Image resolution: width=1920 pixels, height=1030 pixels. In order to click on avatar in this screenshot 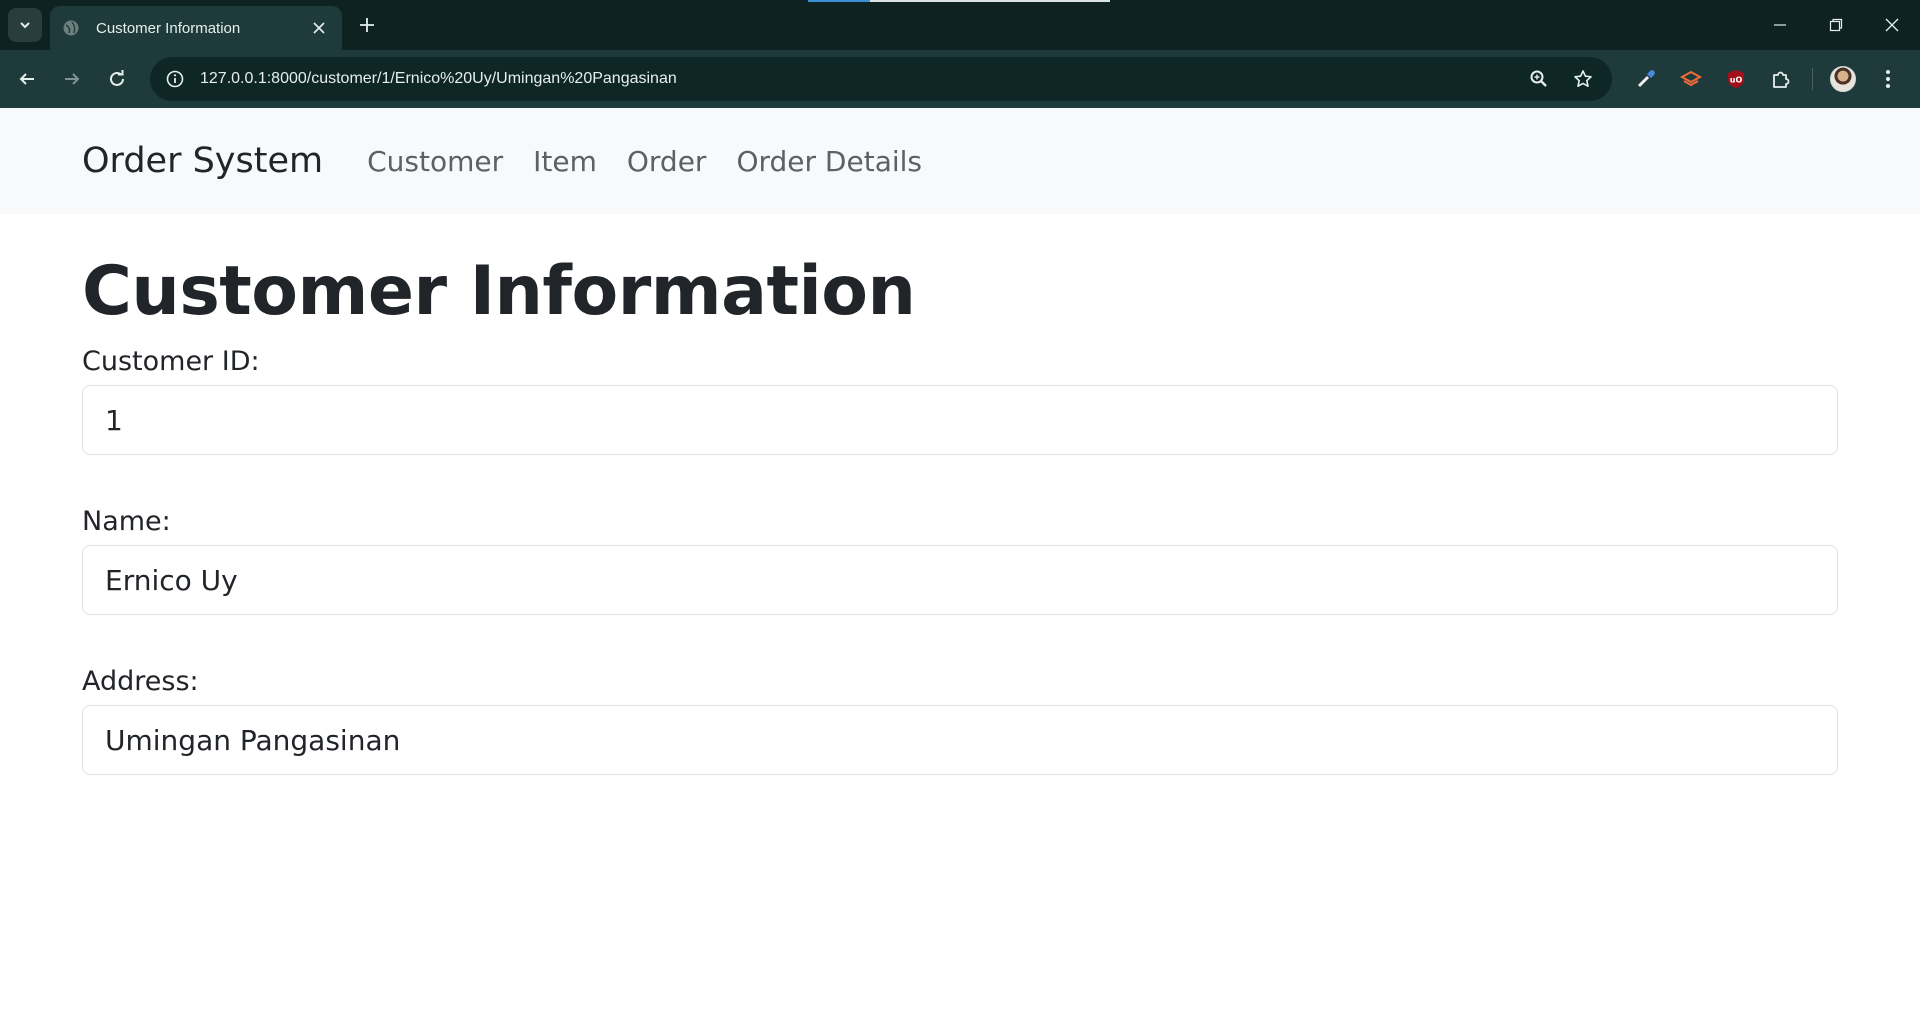, I will do `click(1843, 79)`.